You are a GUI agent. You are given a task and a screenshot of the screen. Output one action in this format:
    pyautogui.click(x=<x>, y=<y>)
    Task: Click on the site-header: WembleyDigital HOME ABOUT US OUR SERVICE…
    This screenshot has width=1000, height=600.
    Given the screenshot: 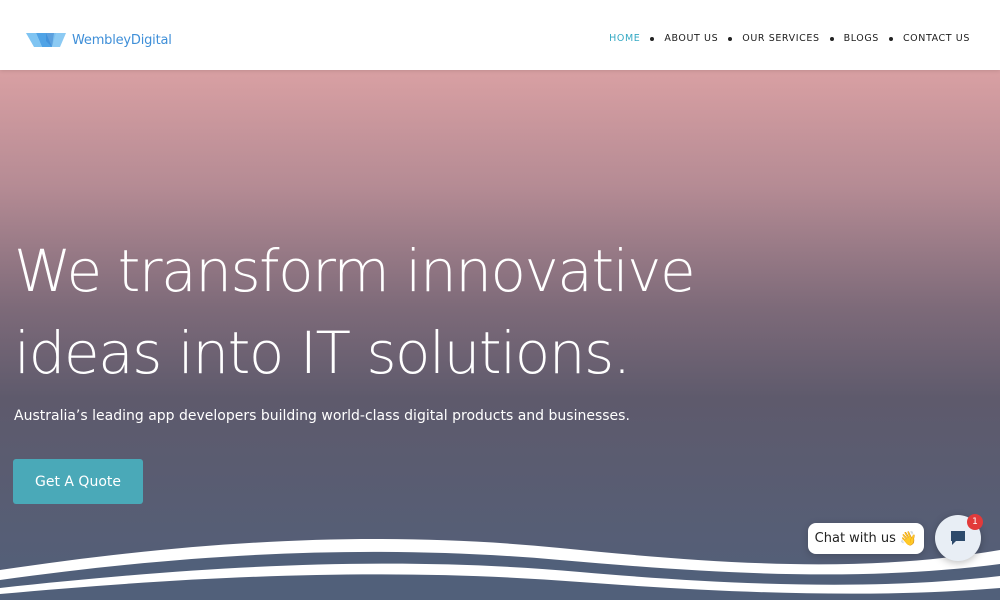 What is the action you would take?
    pyautogui.click(x=500, y=35)
    